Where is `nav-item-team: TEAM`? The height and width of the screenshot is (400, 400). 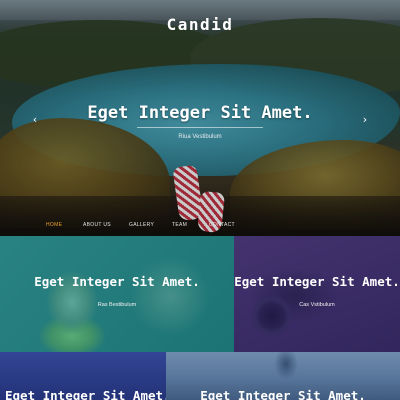 nav-item-team: TEAM is located at coordinates (179, 225).